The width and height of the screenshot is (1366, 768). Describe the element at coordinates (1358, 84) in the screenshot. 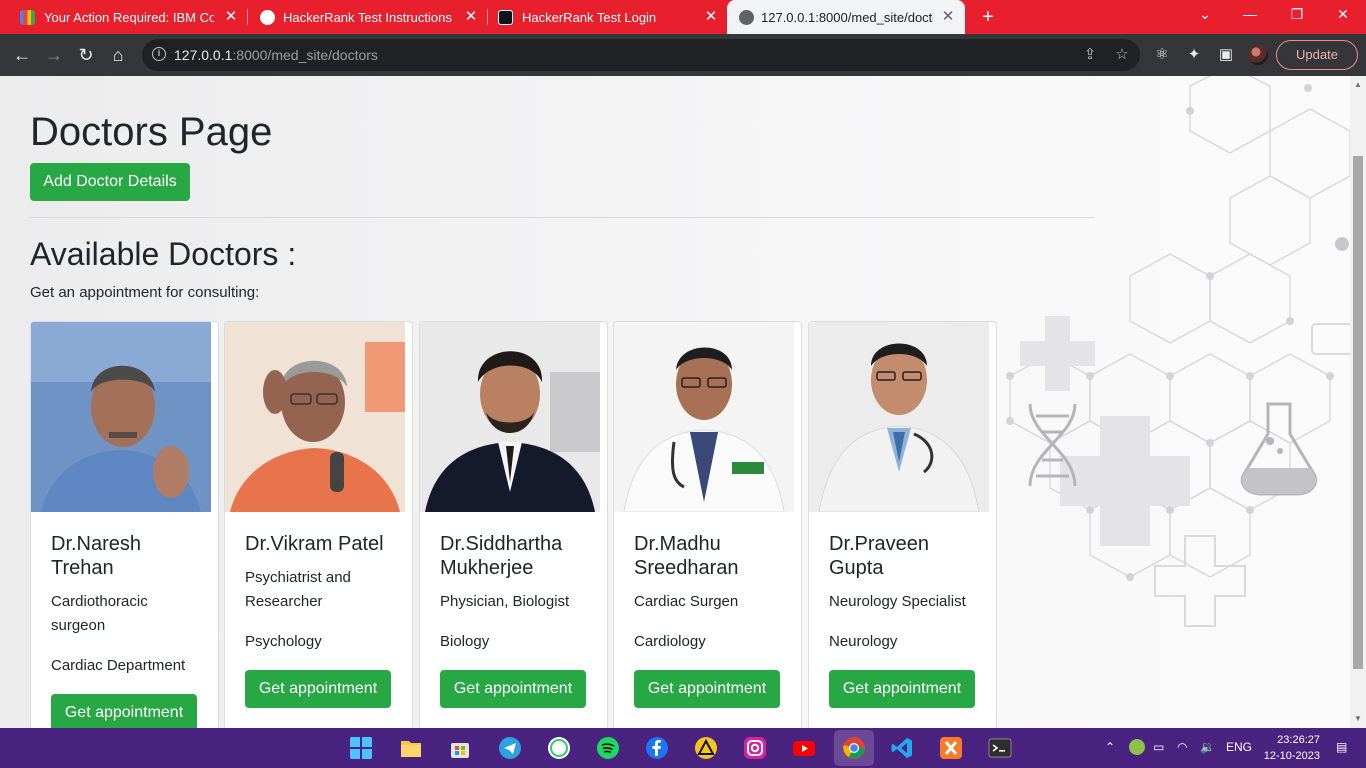

I see `scroll-up-icon: ▲` at that location.